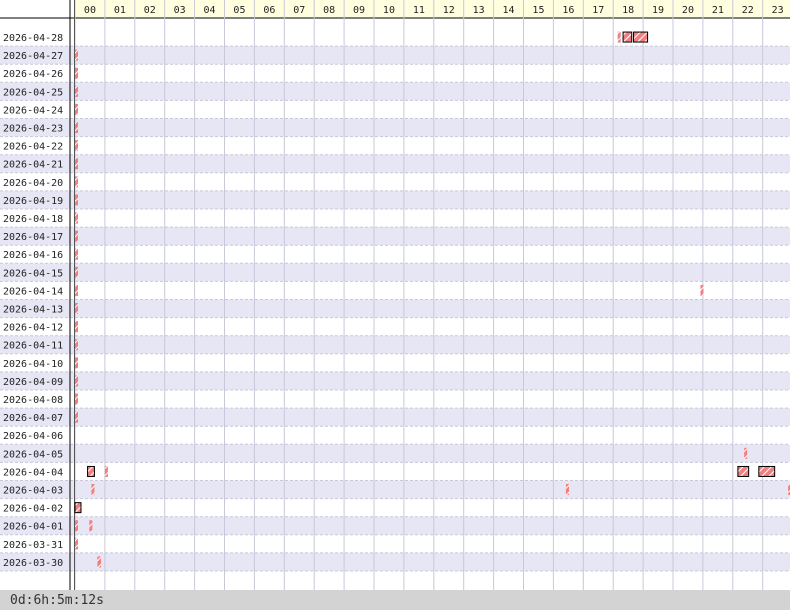  I want to click on elapsed-time: 0d:6h:5m:12s, so click(57, 600).